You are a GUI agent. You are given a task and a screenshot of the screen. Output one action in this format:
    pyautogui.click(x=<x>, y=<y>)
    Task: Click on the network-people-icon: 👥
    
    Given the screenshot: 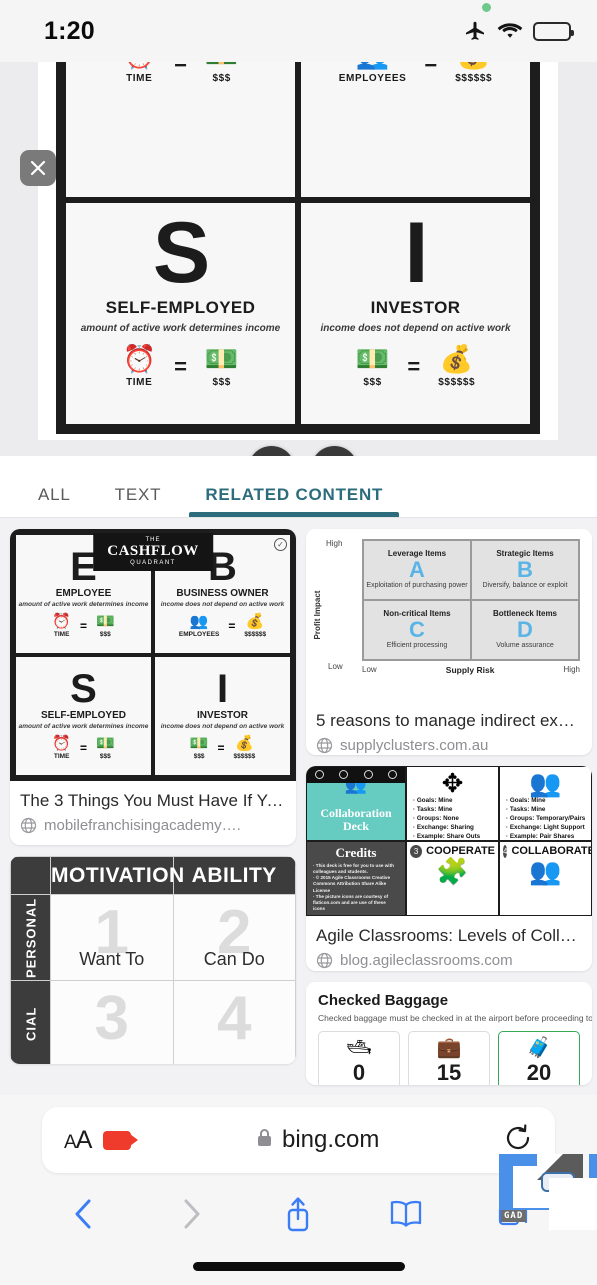 What is the action you would take?
    pyautogui.click(x=545, y=870)
    